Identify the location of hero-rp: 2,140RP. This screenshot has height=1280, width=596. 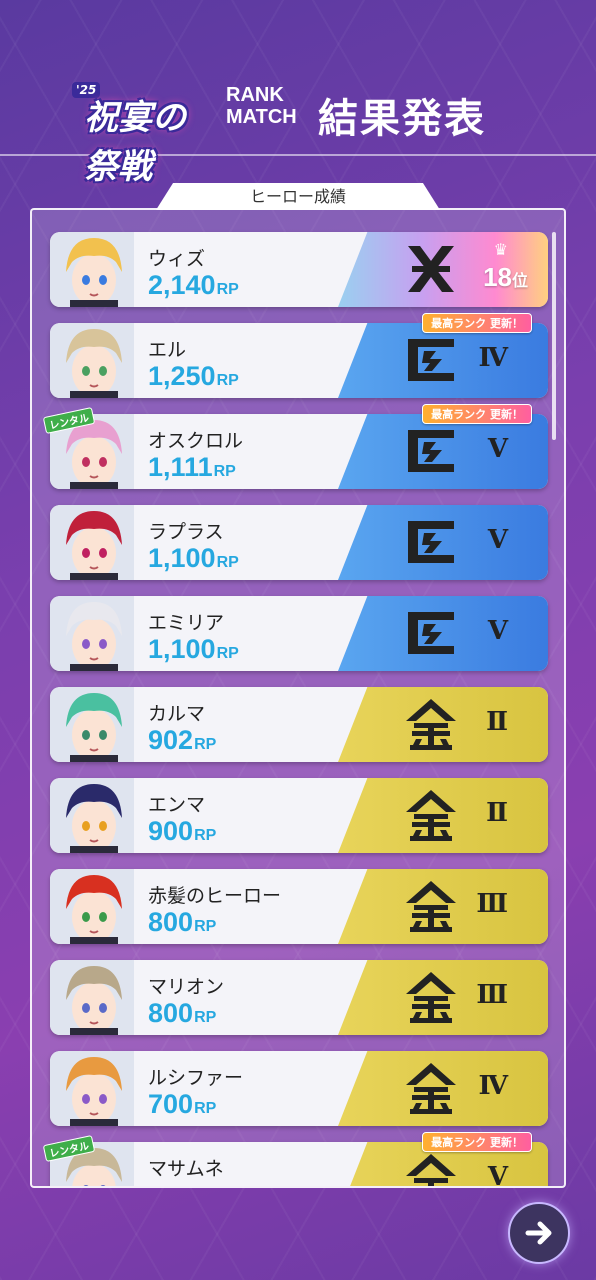
(193, 285).